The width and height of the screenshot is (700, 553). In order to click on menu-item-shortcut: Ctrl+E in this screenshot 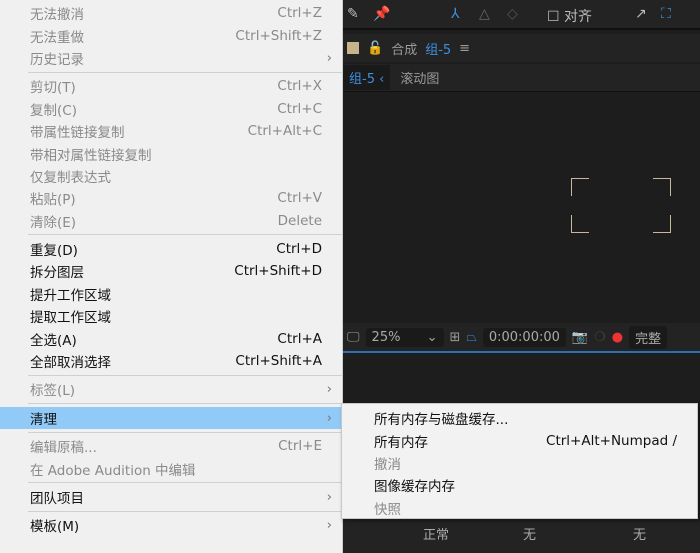, I will do `click(300, 446)`.